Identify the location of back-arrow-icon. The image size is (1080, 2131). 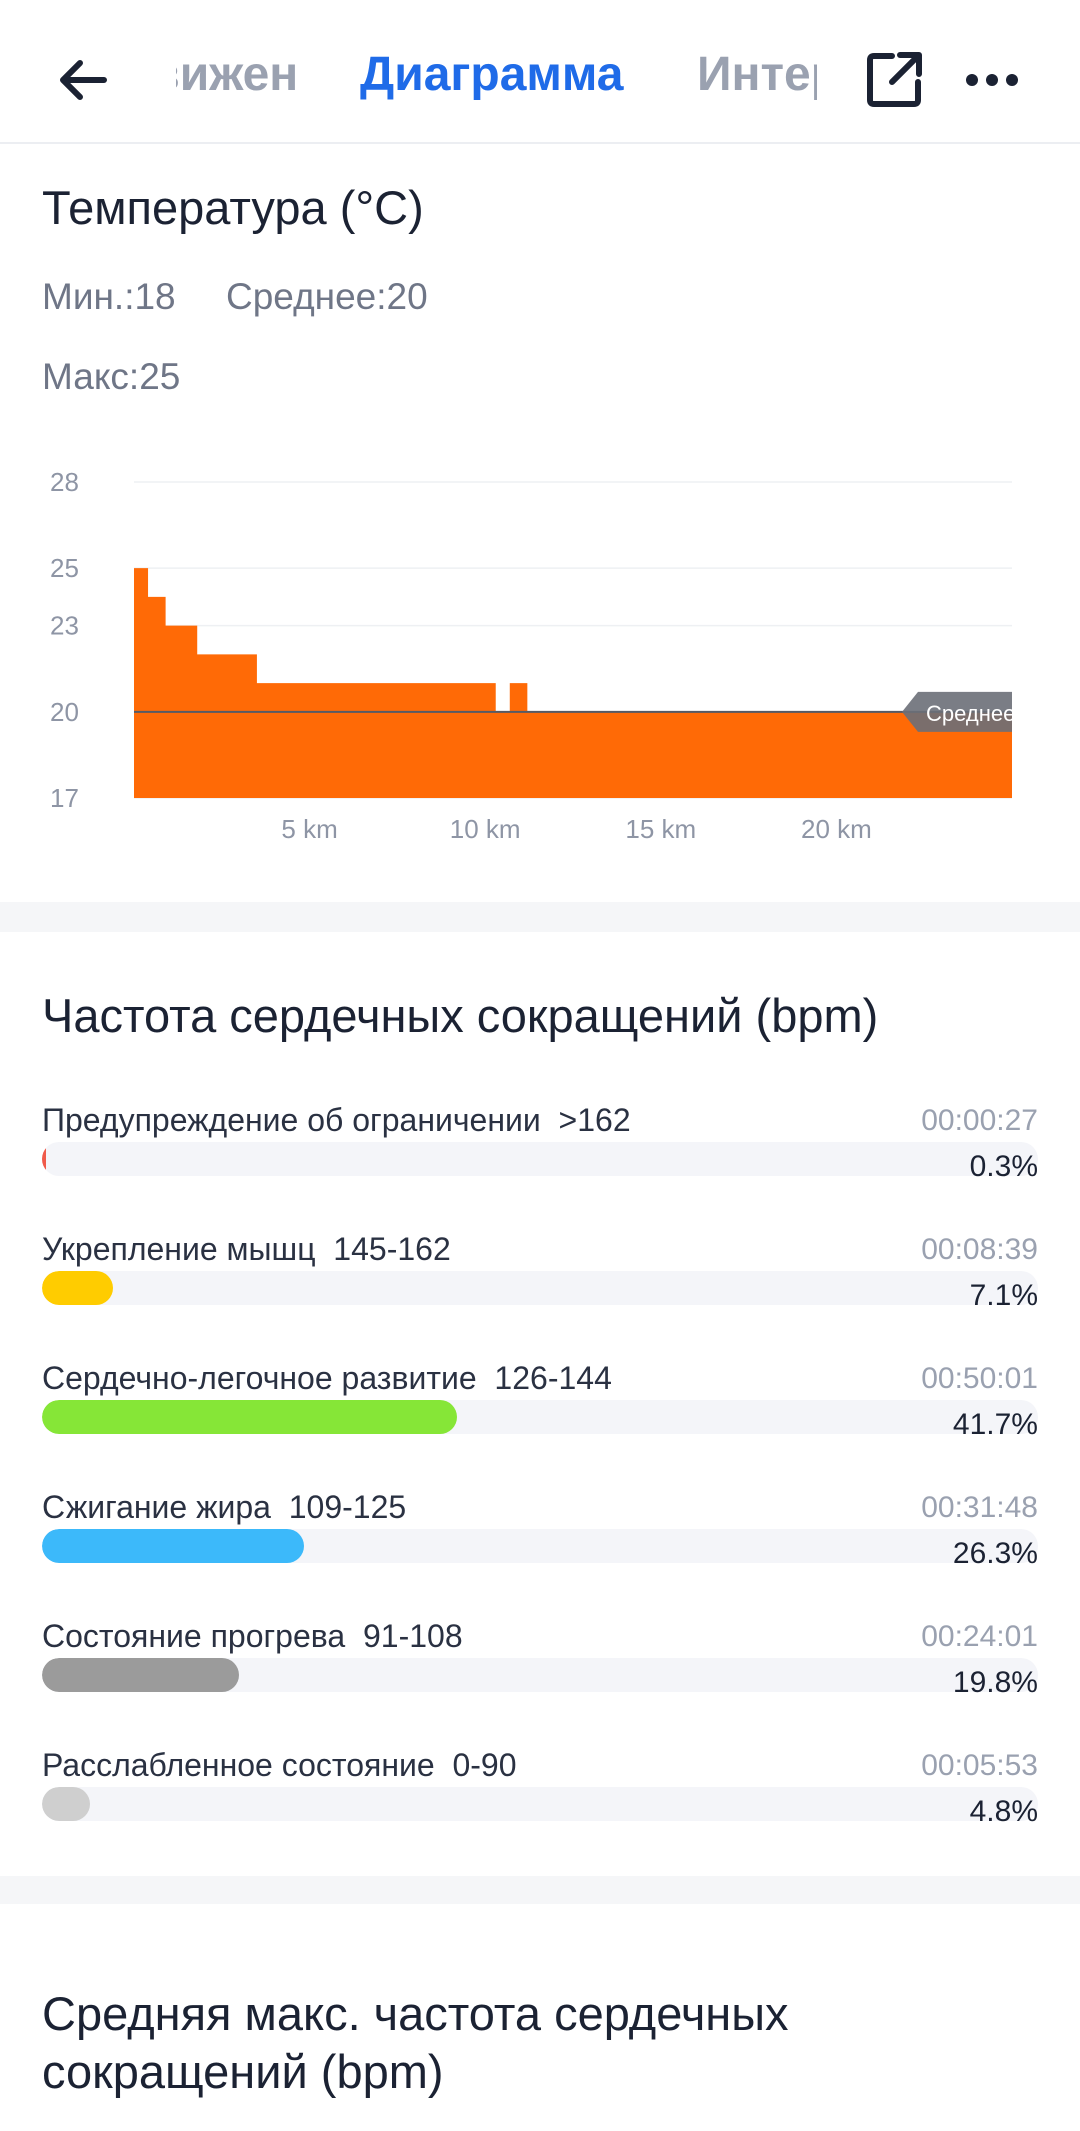
(84, 80).